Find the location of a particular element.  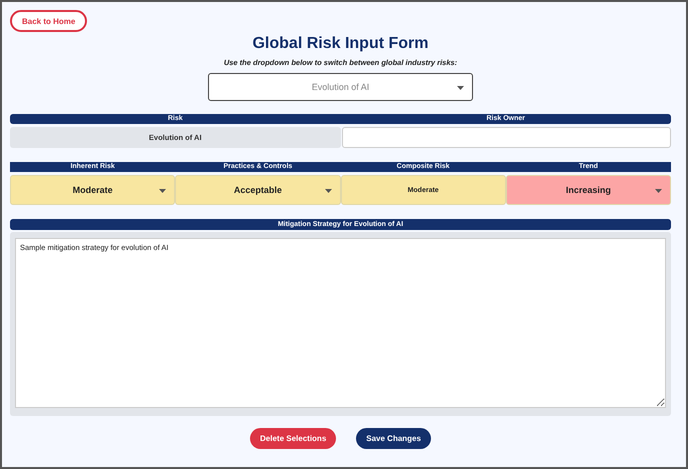

risk-dropdown: Evolution of AI is located at coordinates (340, 87).